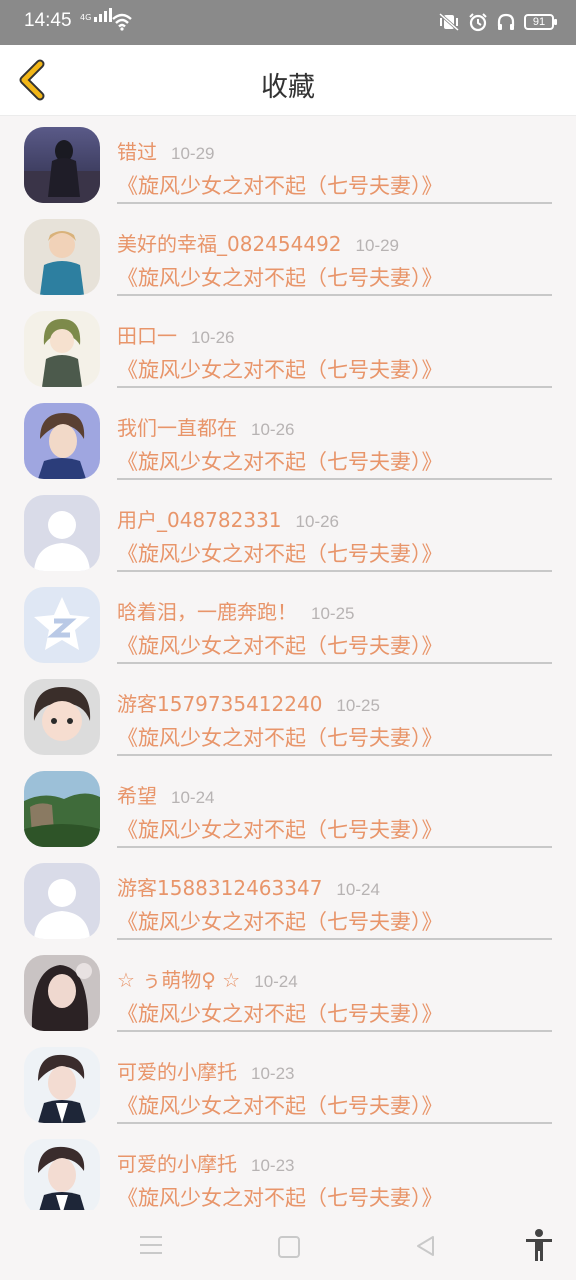 This screenshot has width=576, height=1280. Describe the element at coordinates (220, 888) in the screenshot. I see `user-name: 游客1588312463347` at that location.